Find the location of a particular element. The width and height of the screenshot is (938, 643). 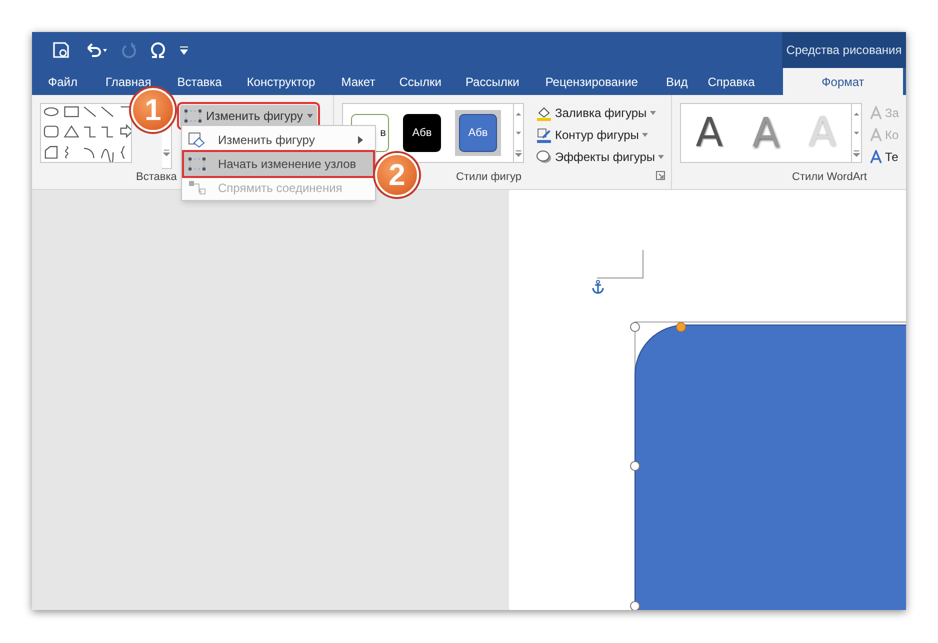

menu-item: Изменить фигуру is located at coordinates (278, 140).